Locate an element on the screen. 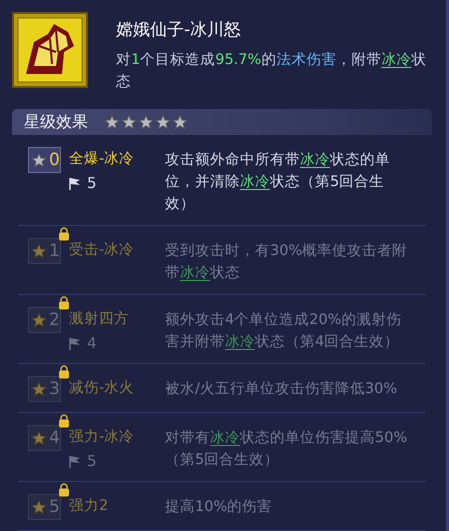 Image resolution: width=449 pixels, height=531 pixels. effect-name: 全爆-冰冷 is located at coordinates (102, 159).